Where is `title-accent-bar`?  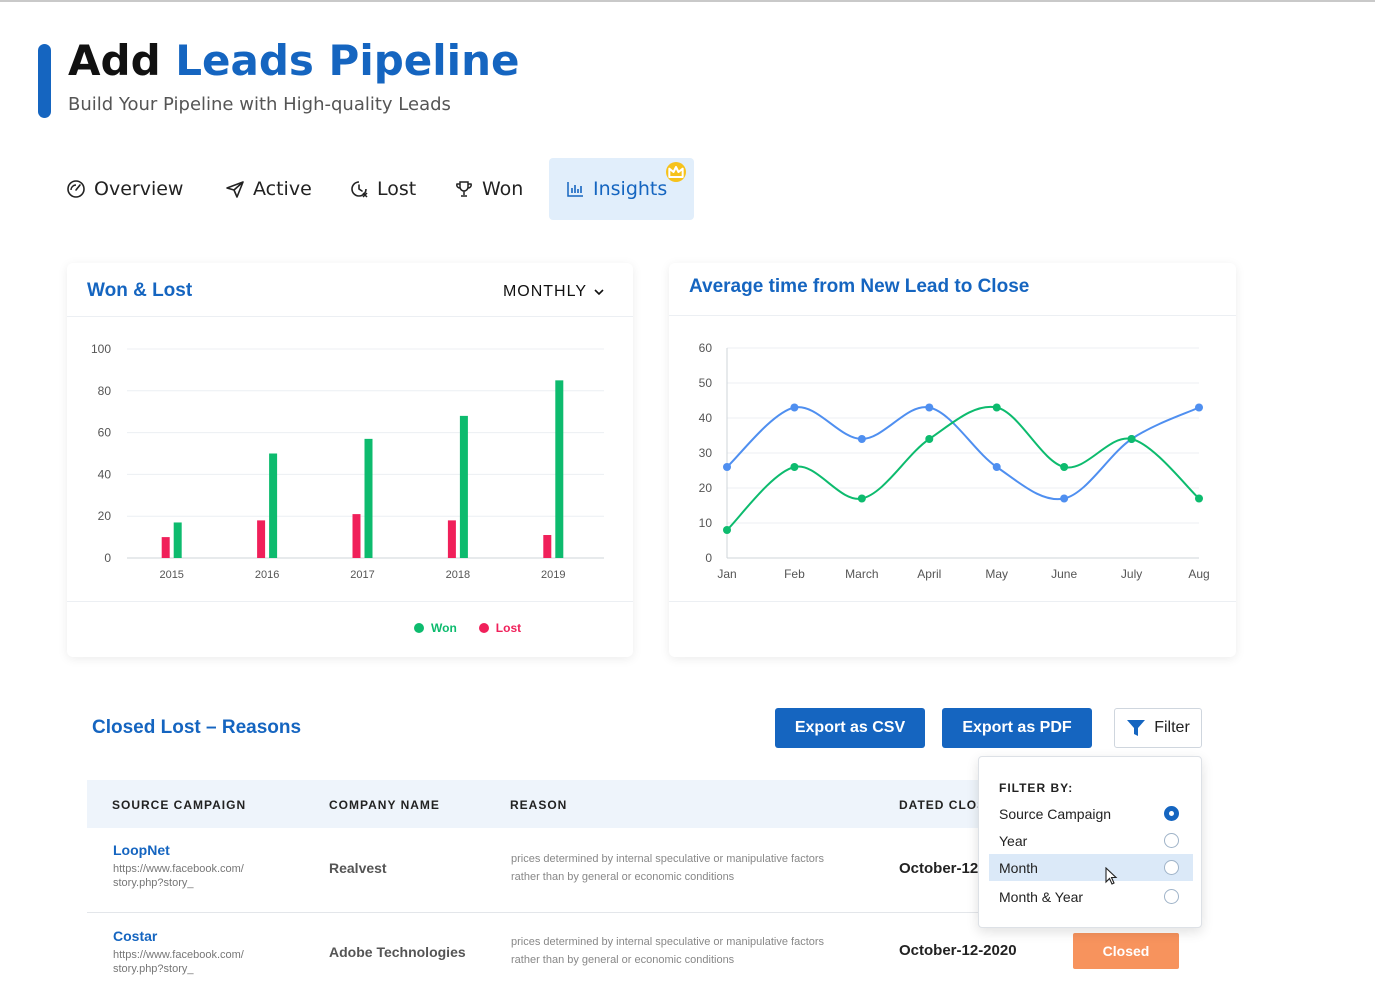 title-accent-bar is located at coordinates (44, 81).